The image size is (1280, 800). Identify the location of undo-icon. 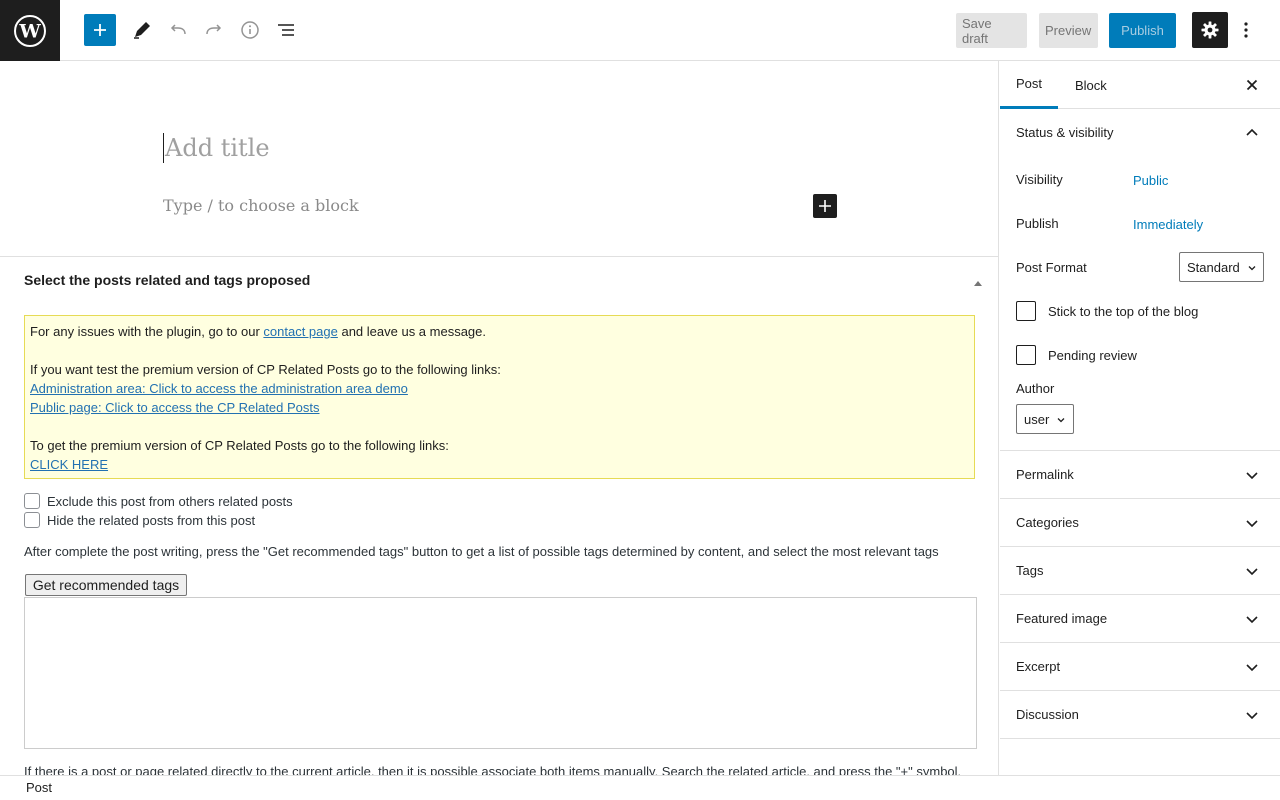
(178, 29).